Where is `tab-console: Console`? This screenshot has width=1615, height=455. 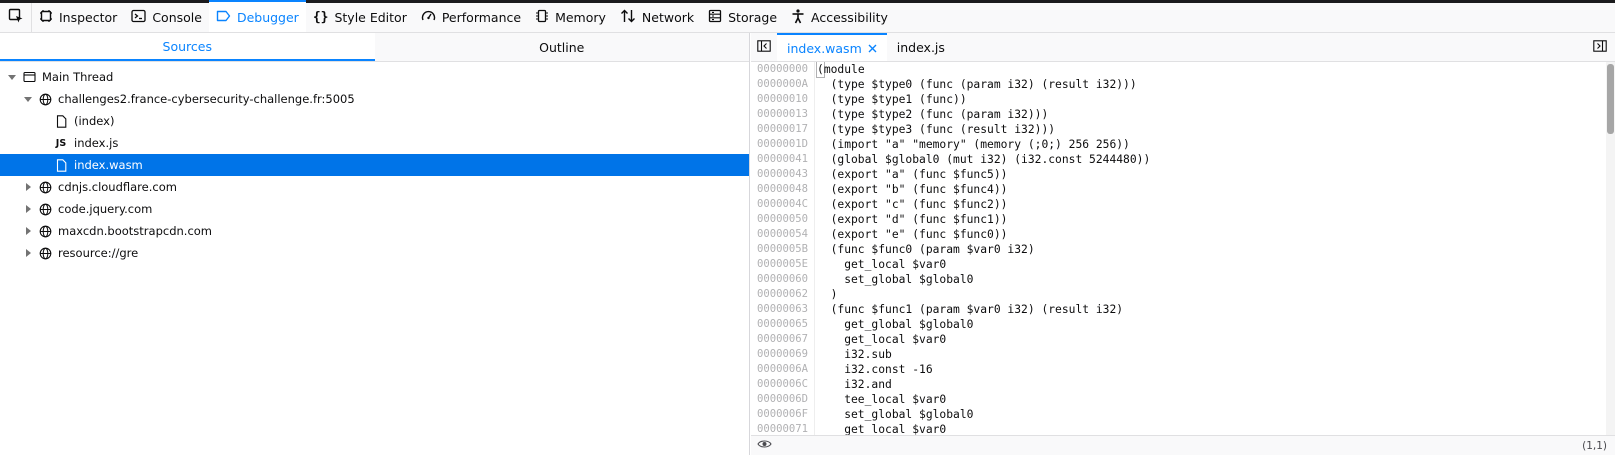 tab-console: Console is located at coordinates (166, 17).